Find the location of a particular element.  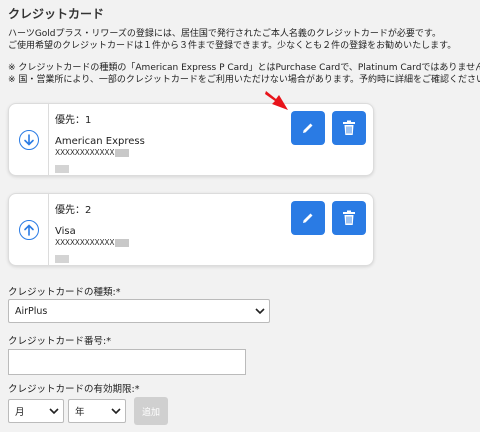

section-title: クレジットカード is located at coordinates (56, 14).